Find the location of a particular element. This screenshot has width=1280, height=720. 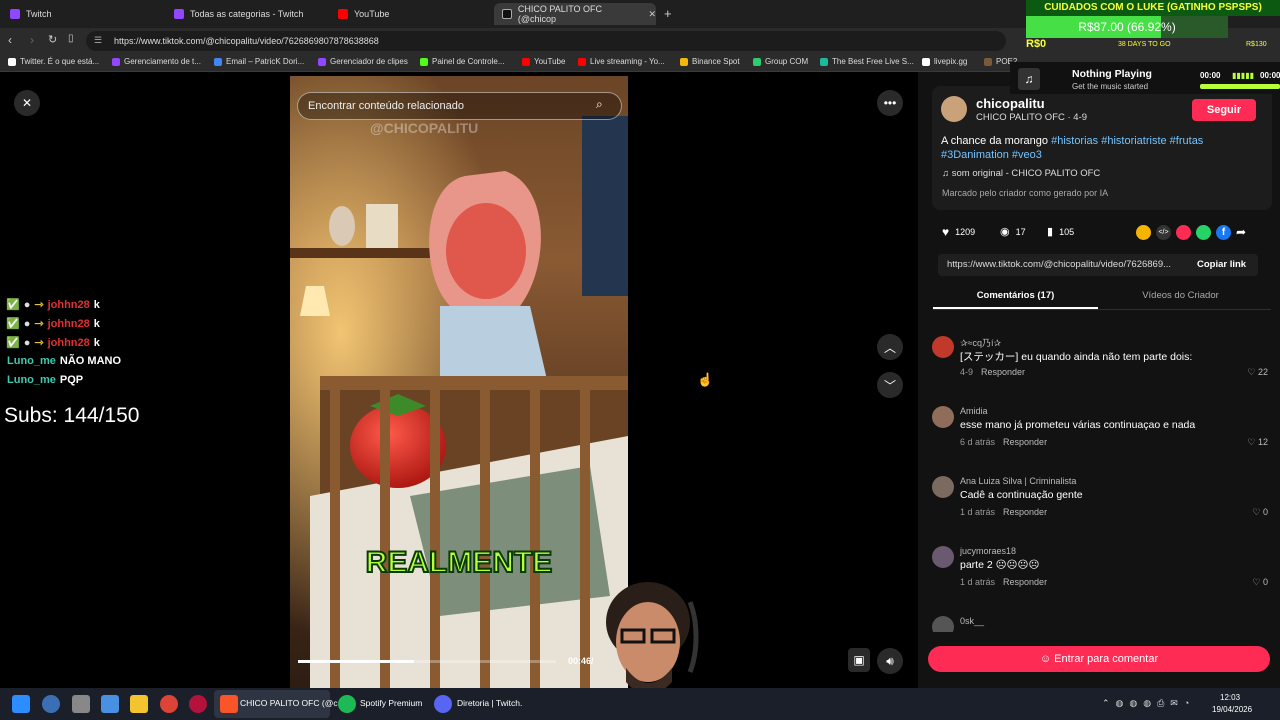

comment-like-button: ♡ 12 is located at coordinates (1257, 442).